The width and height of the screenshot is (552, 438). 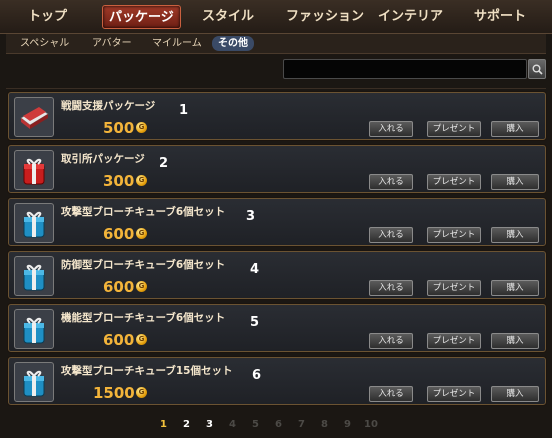 What do you see at coordinates (277, 328) in the screenshot?
I see `list-item: 機能型ブローチキューブ6個セット 600 G 5 入れる プレゼント 購入` at bounding box center [277, 328].